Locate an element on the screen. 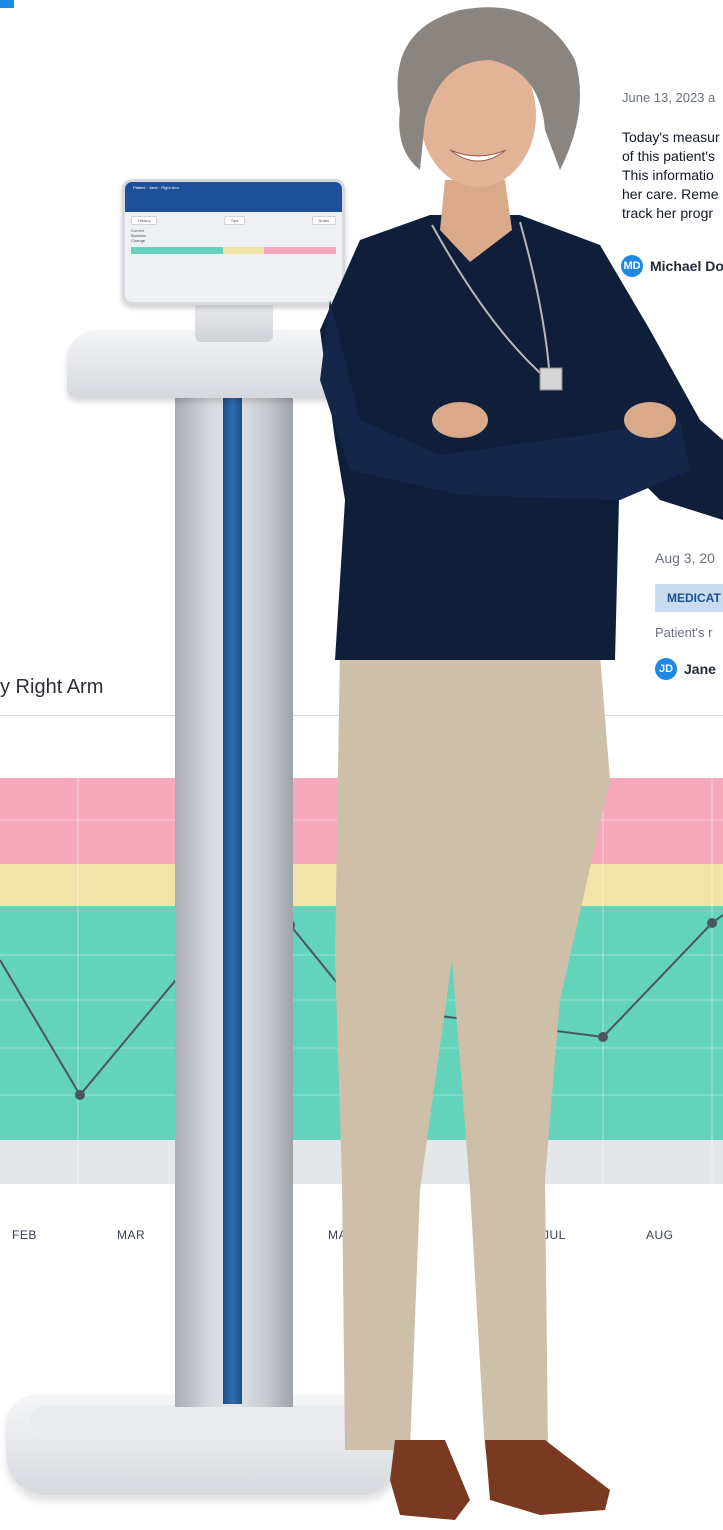 This screenshot has width=723, height=1530. pendant is located at coordinates (551, 379).